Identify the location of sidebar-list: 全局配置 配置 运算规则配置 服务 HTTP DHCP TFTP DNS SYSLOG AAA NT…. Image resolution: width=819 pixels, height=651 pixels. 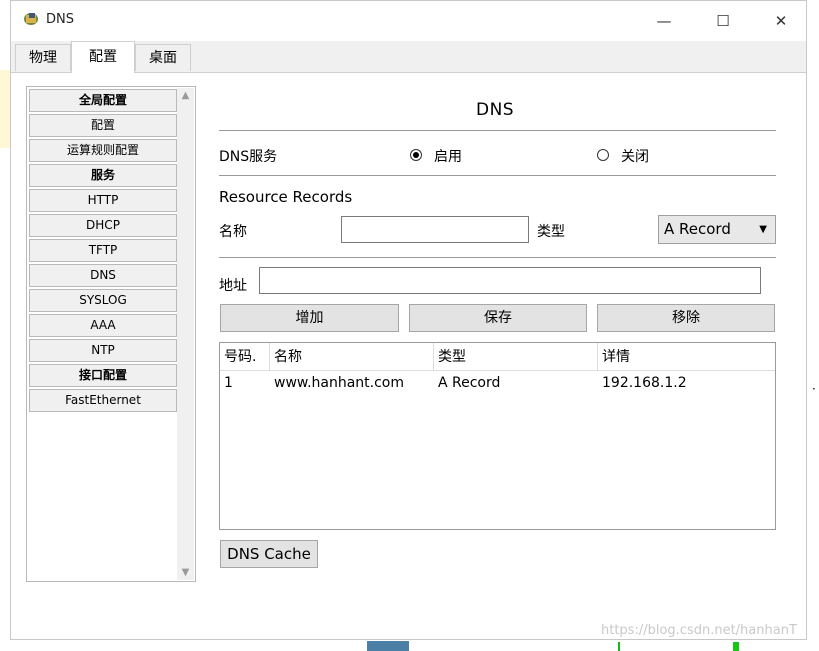
(103, 251).